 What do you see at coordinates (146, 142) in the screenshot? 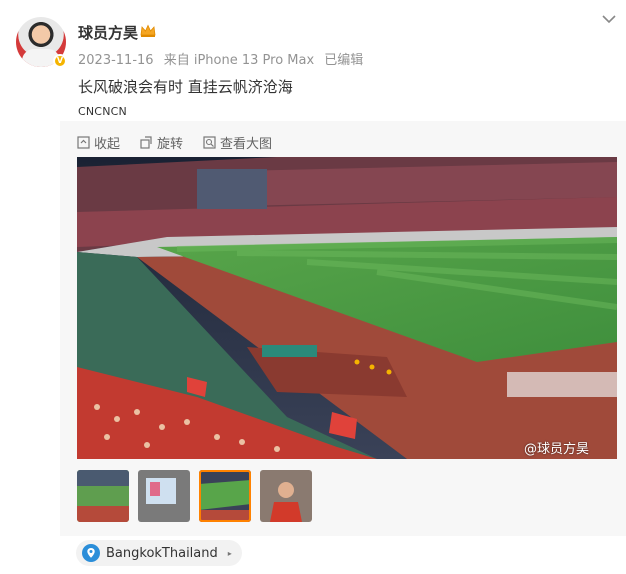
I see `rotate-icon` at bounding box center [146, 142].